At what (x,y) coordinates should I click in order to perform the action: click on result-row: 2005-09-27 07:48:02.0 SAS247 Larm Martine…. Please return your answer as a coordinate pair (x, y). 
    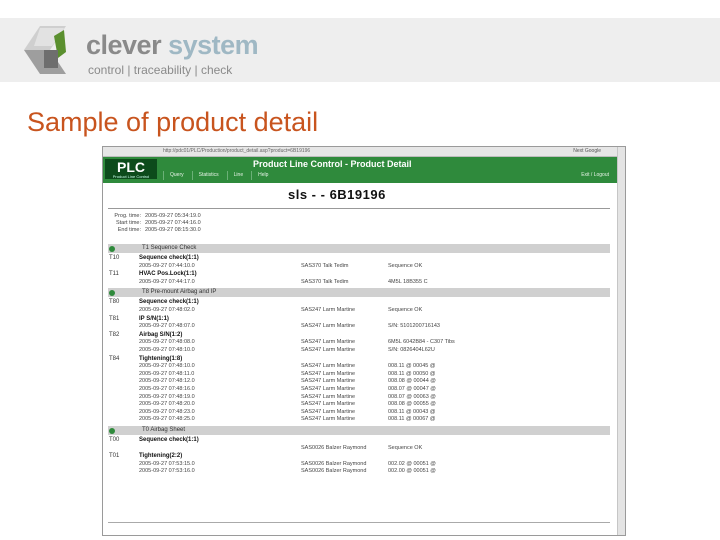
    Looking at the image, I should click on (359, 311).